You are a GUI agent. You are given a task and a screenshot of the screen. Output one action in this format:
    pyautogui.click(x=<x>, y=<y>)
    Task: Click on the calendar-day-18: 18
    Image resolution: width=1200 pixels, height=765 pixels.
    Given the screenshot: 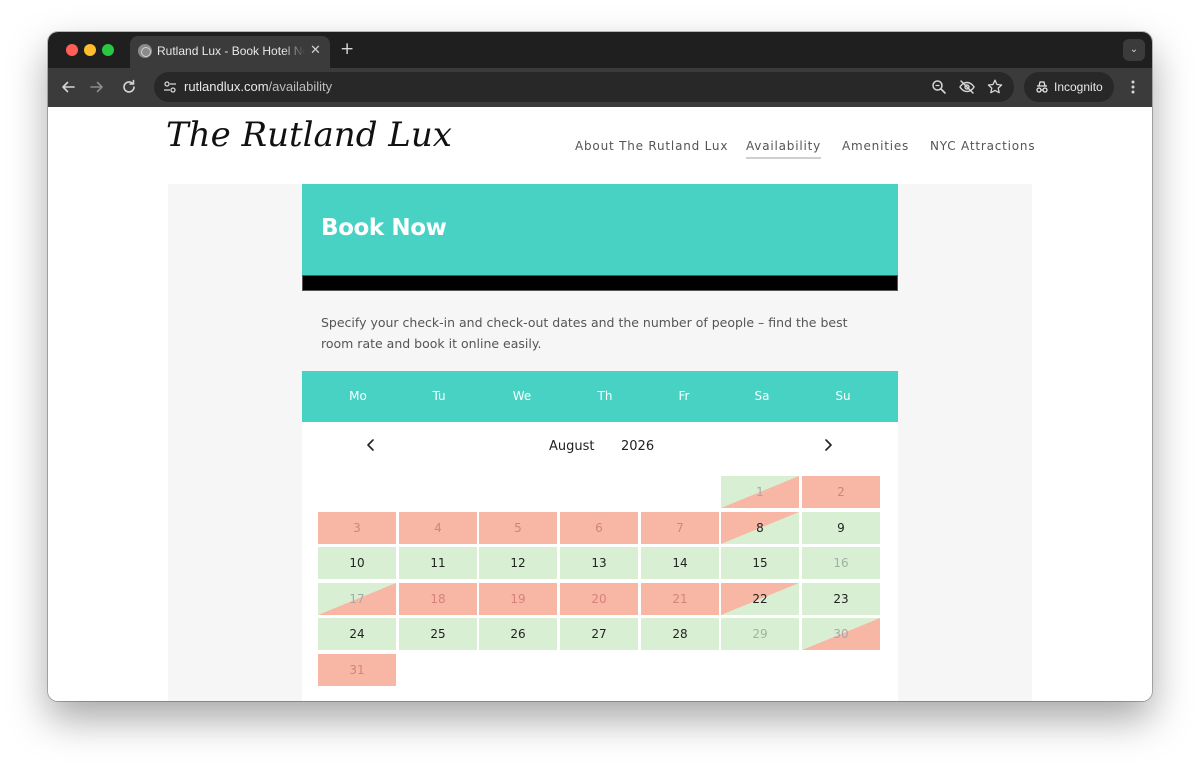 What is the action you would take?
    pyautogui.click(x=438, y=598)
    